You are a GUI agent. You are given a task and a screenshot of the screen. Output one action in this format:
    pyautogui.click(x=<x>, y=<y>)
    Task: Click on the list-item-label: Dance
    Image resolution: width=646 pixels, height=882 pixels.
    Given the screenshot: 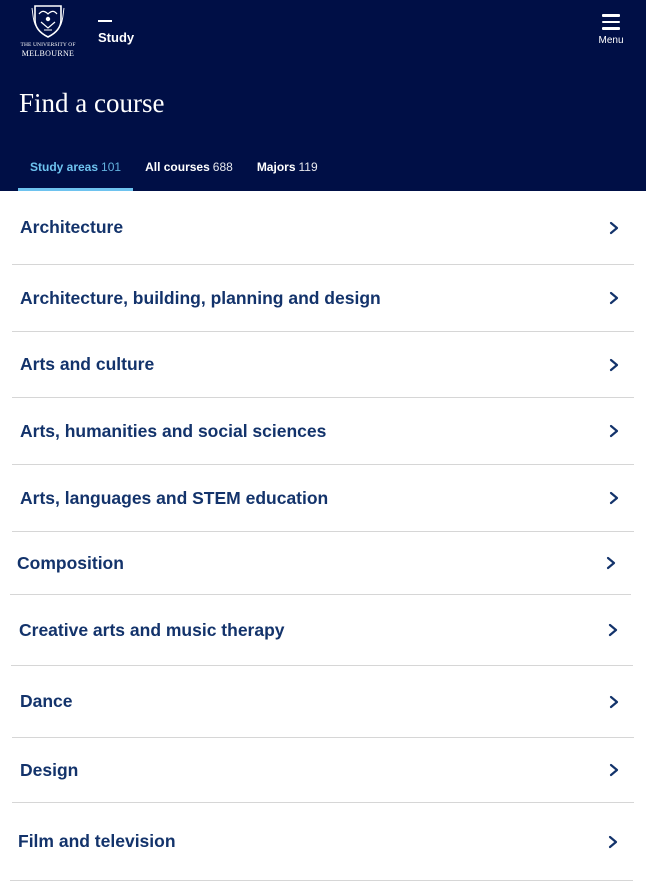 What is the action you would take?
    pyautogui.click(x=46, y=701)
    